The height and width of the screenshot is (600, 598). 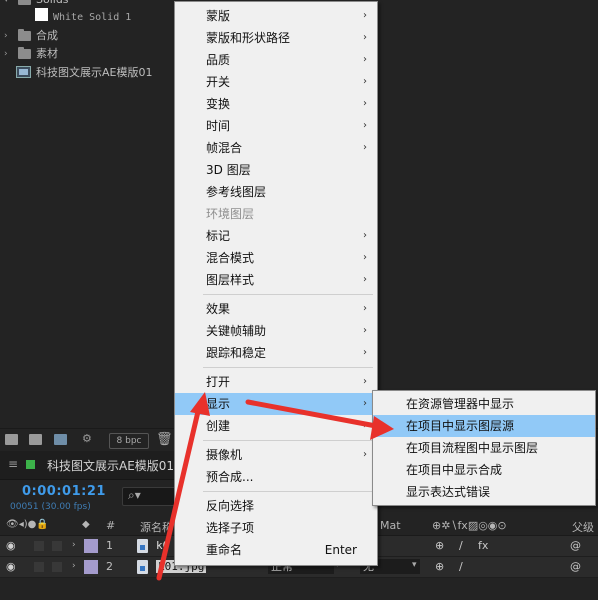 I want to click on menu-item-frame-blending: 帧混合 ›, so click(x=276, y=148).